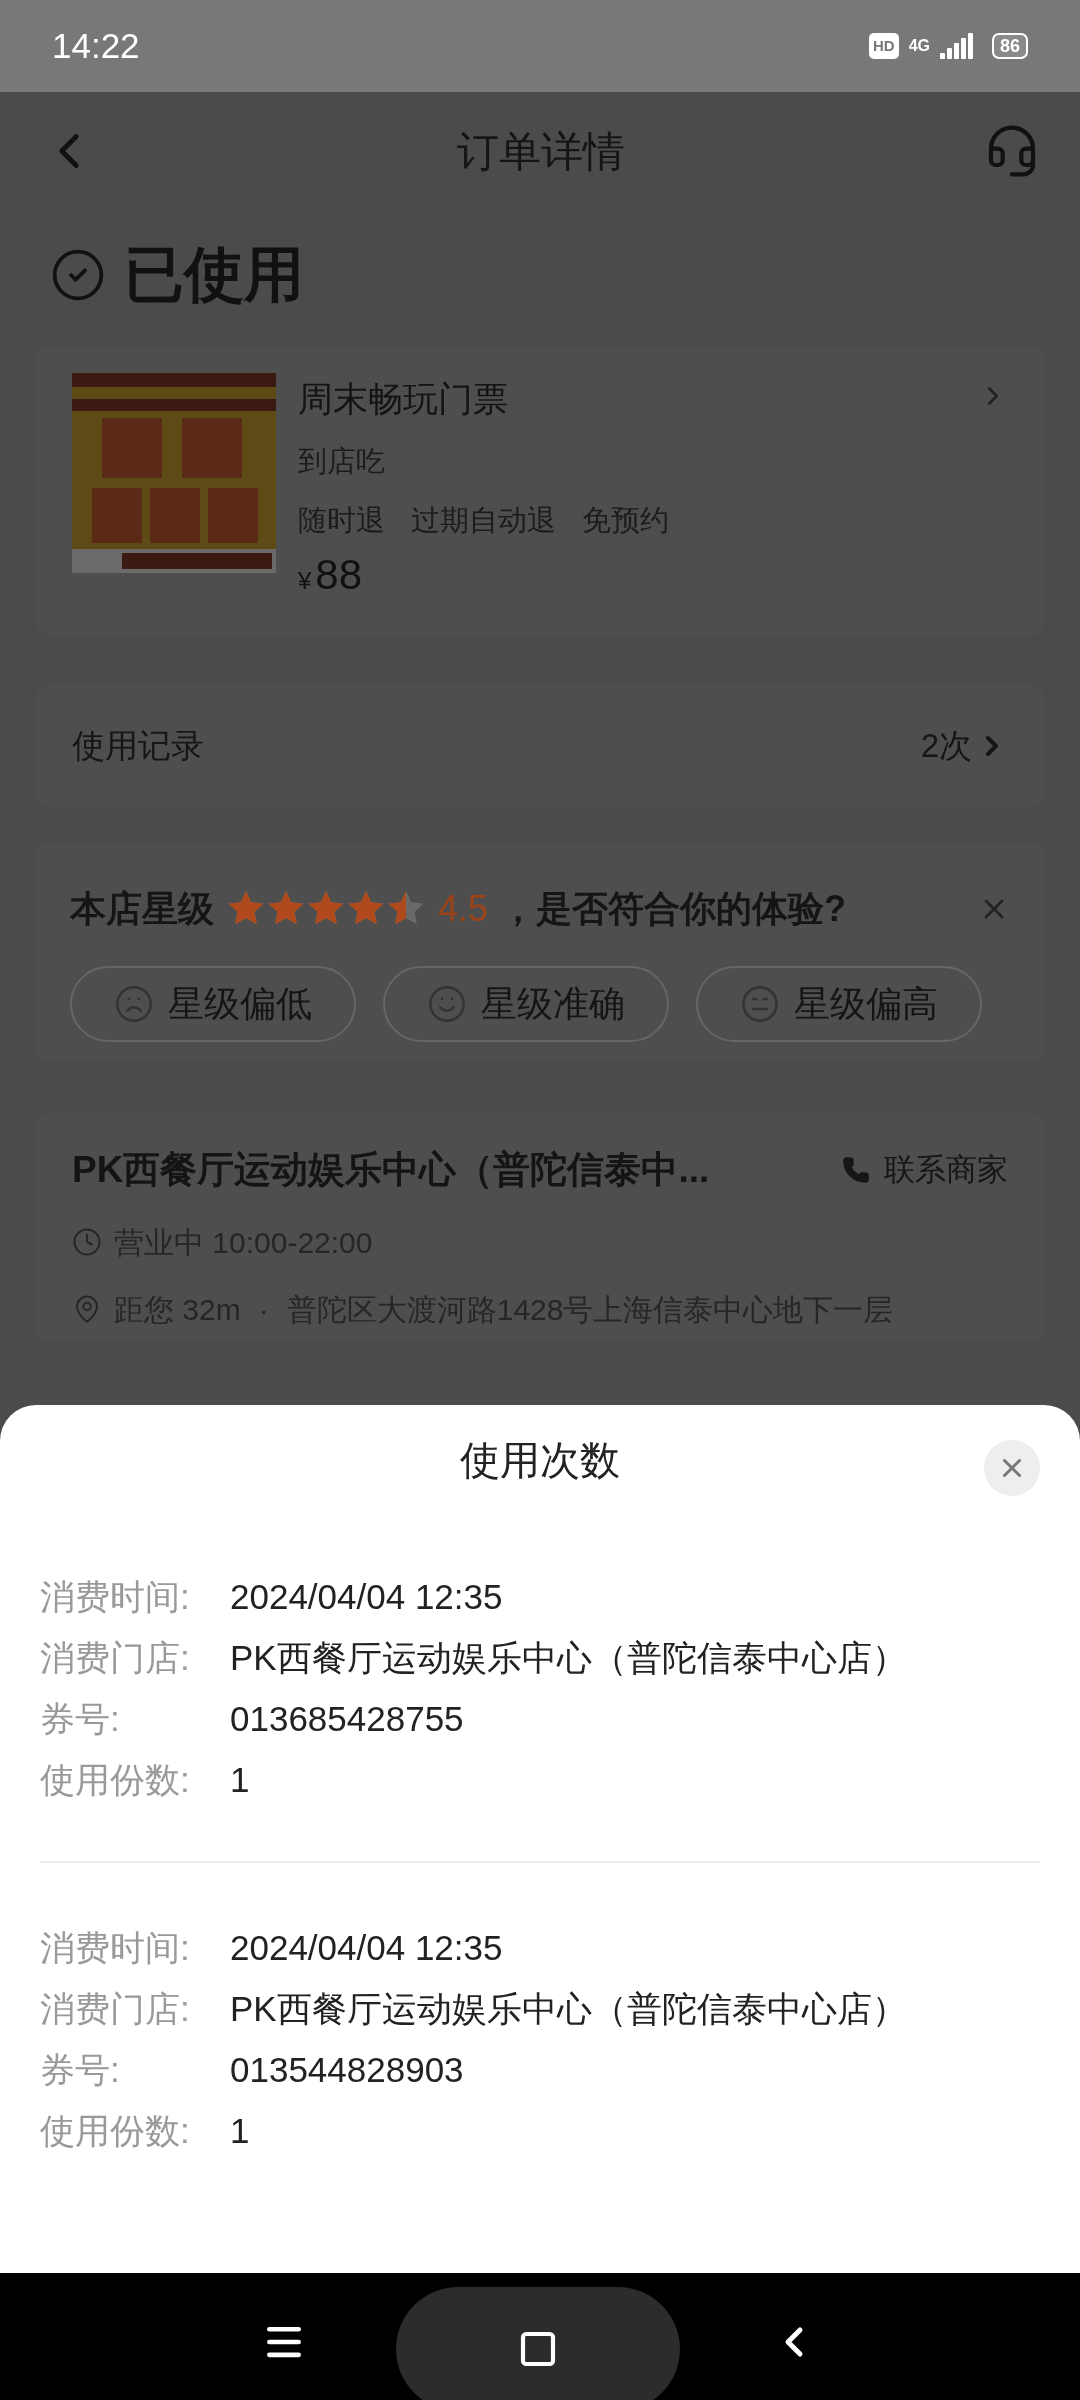 This screenshot has width=1080, height=2400. What do you see at coordinates (87, 1242) in the screenshot?
I see `clock-icon` at bounding box center [87, 1242].